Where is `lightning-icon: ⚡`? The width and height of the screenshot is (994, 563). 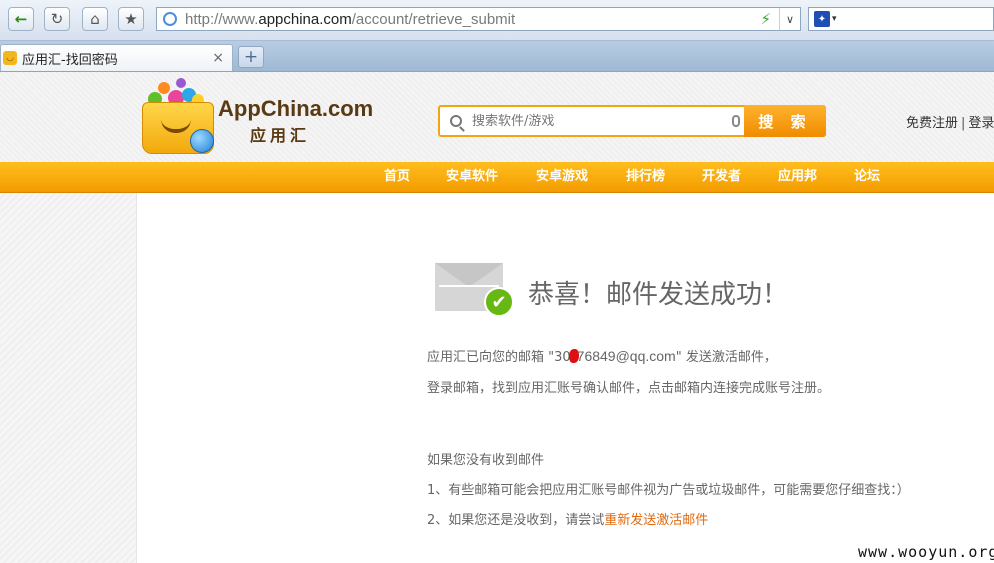 lightning-icon: ⚡ is located at coordinates (765, 19).